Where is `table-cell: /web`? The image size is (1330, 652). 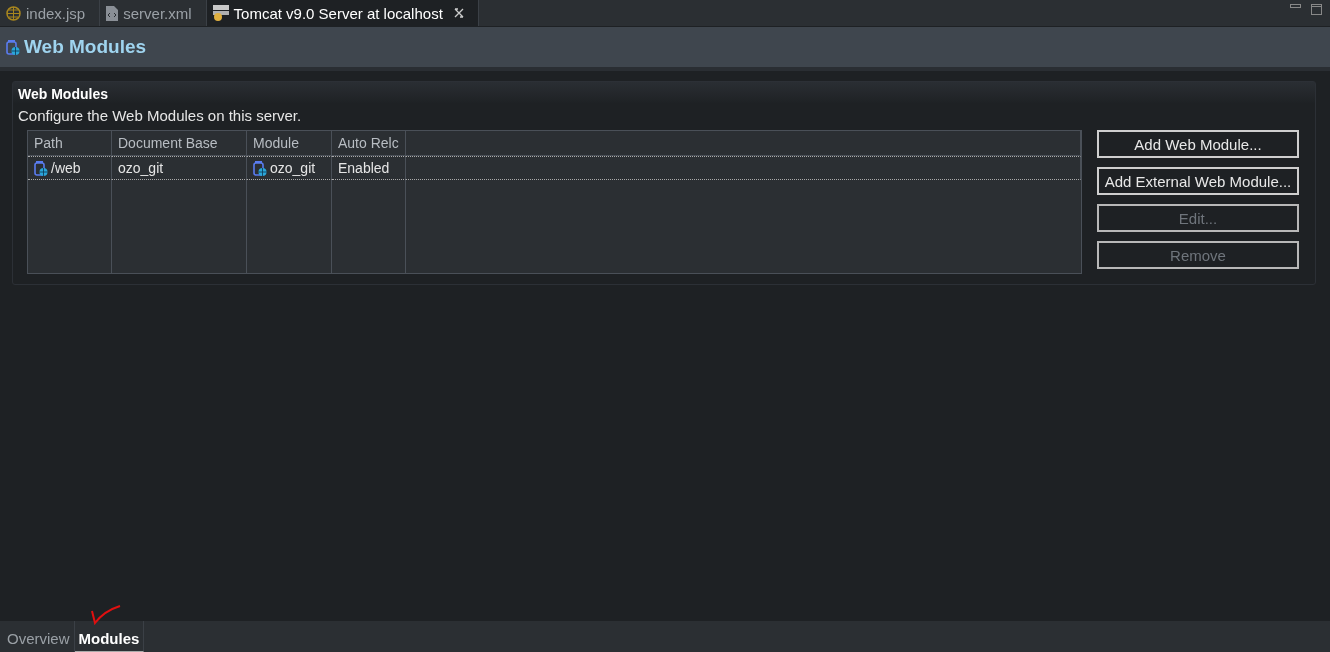 table-cell: /web is located at coordinates (70, 168).